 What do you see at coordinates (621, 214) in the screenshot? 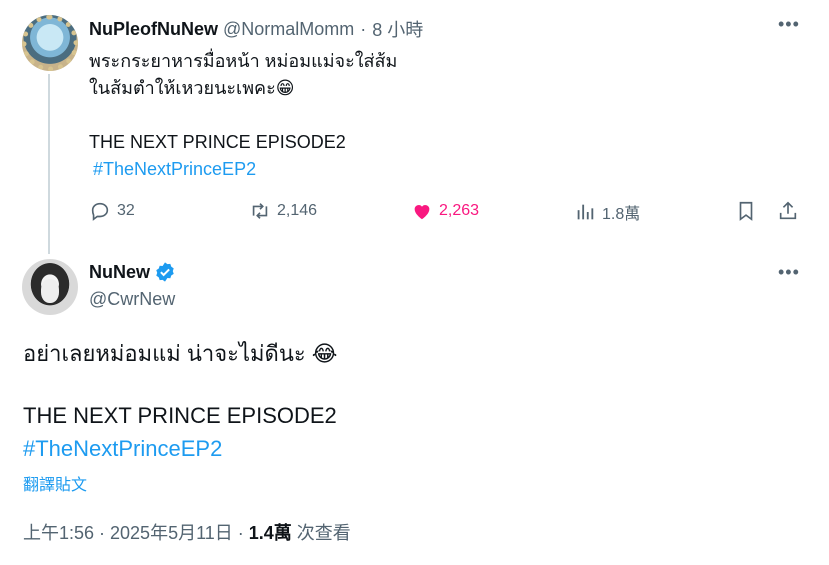
I see `views-count: 1.8萬` at bounding box center [621, 214].